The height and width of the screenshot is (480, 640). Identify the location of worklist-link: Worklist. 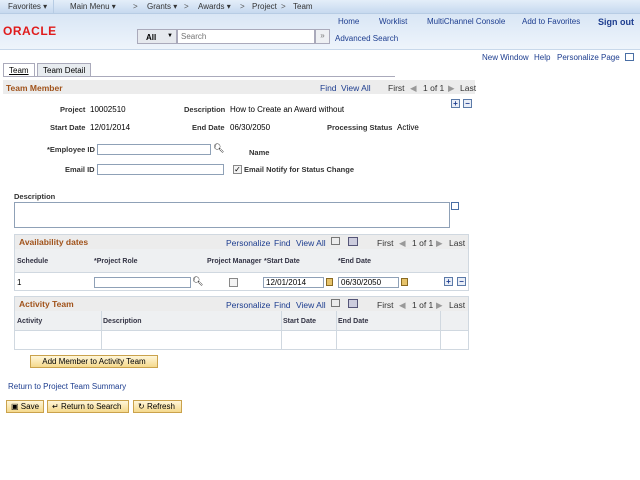
(393, 21).